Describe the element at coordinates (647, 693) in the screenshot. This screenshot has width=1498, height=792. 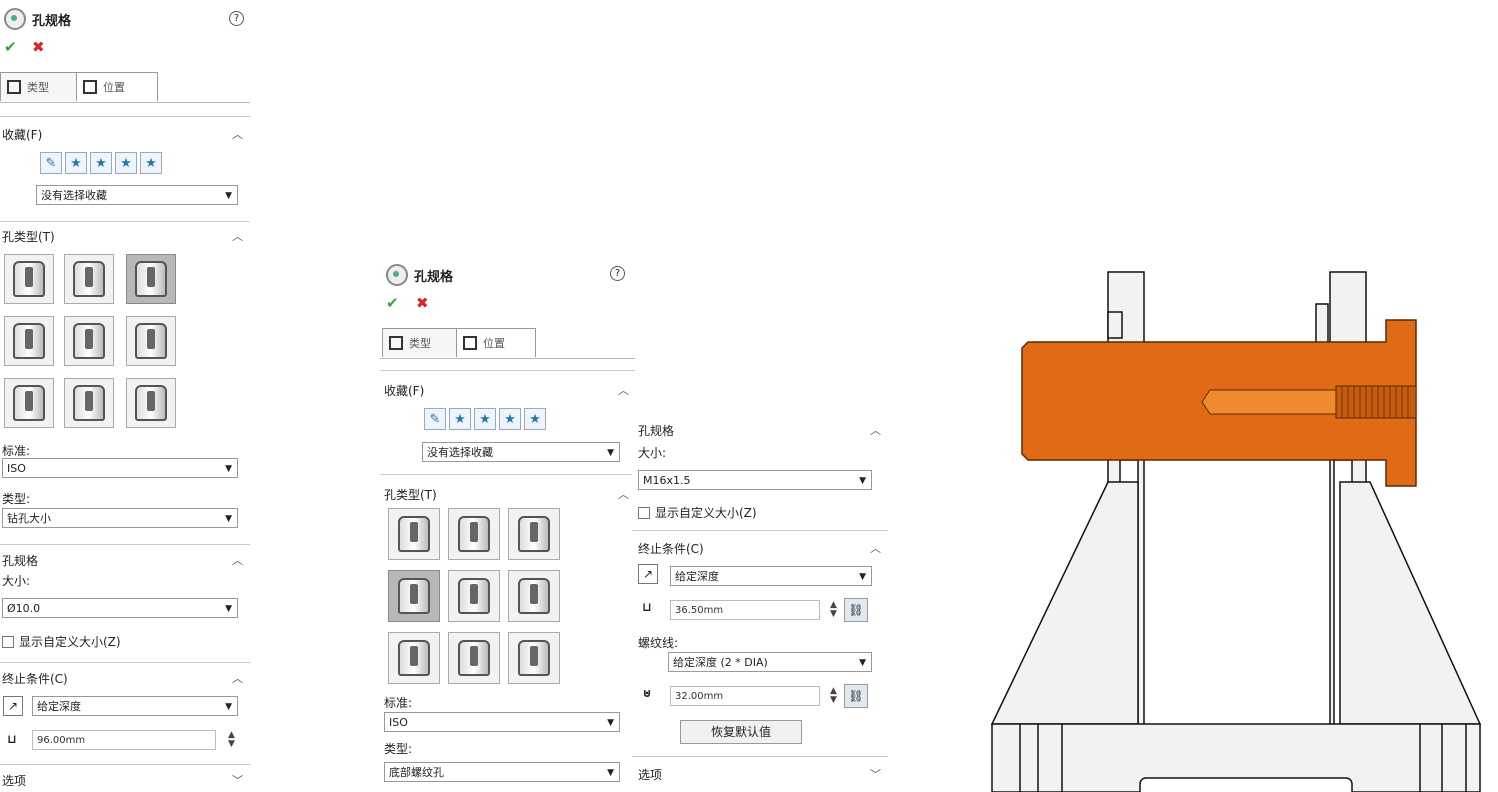
I see `thread-depth-icon: ⊍` at that location.